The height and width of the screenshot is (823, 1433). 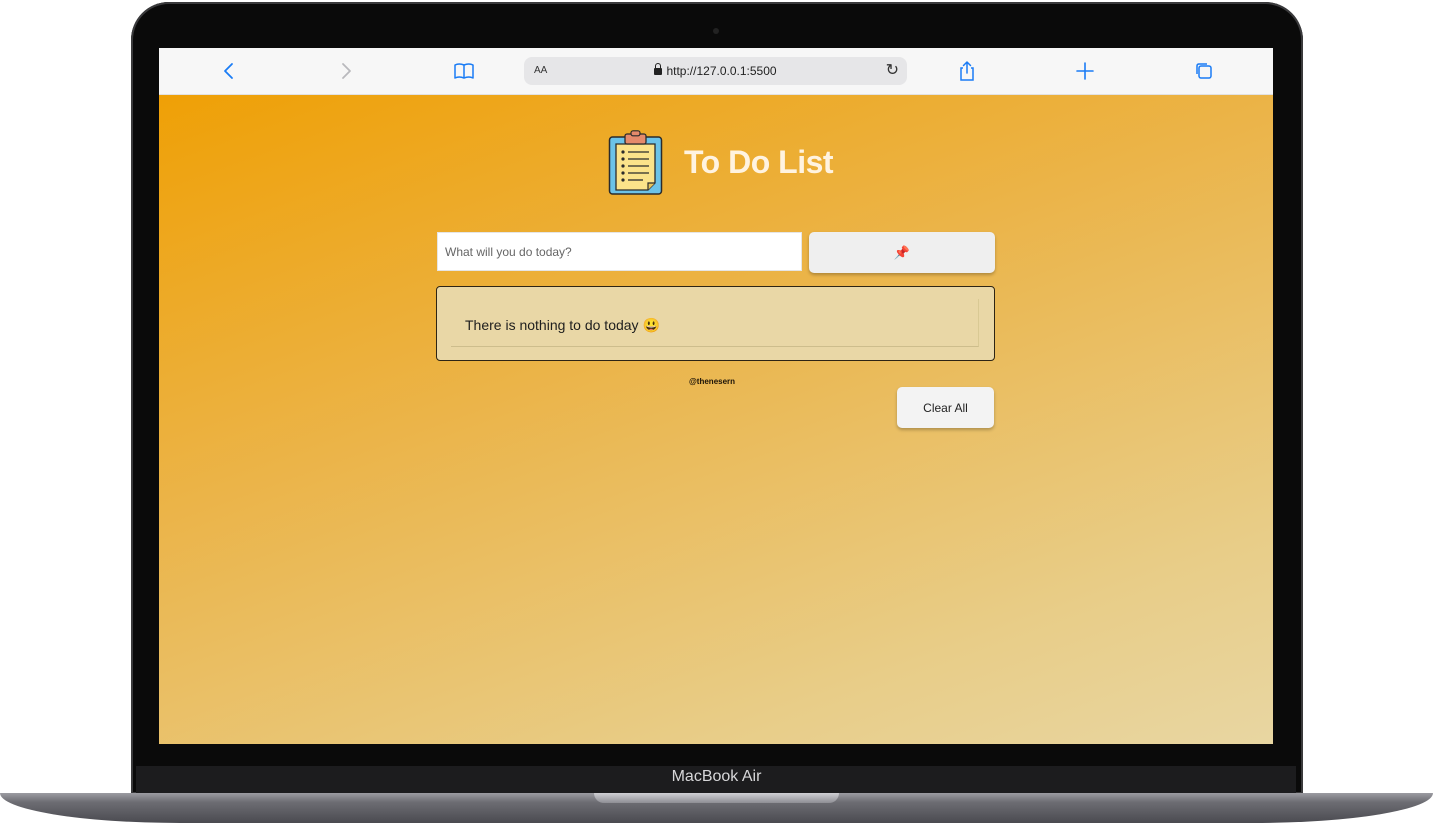 I want to click on lock-icon, so click(x=658, y=69).